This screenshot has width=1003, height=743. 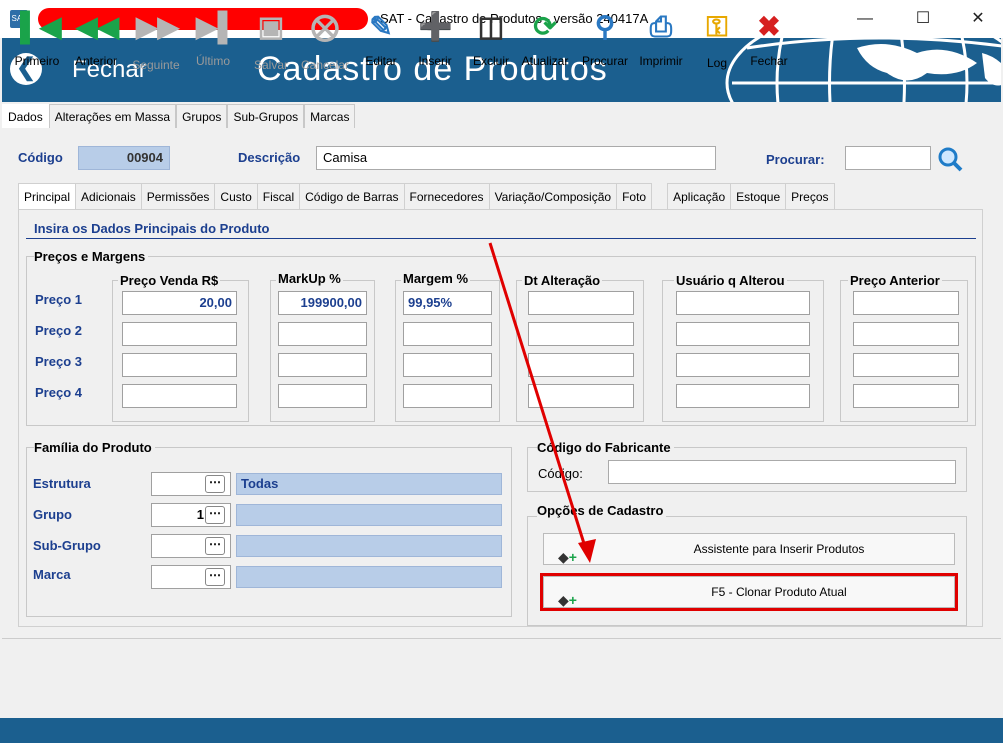 What do you see at coordinates (215, 546) in the screenshot?
I see `sub-grupo-lookup-button: ⋯` at bounding box center [215, 546].